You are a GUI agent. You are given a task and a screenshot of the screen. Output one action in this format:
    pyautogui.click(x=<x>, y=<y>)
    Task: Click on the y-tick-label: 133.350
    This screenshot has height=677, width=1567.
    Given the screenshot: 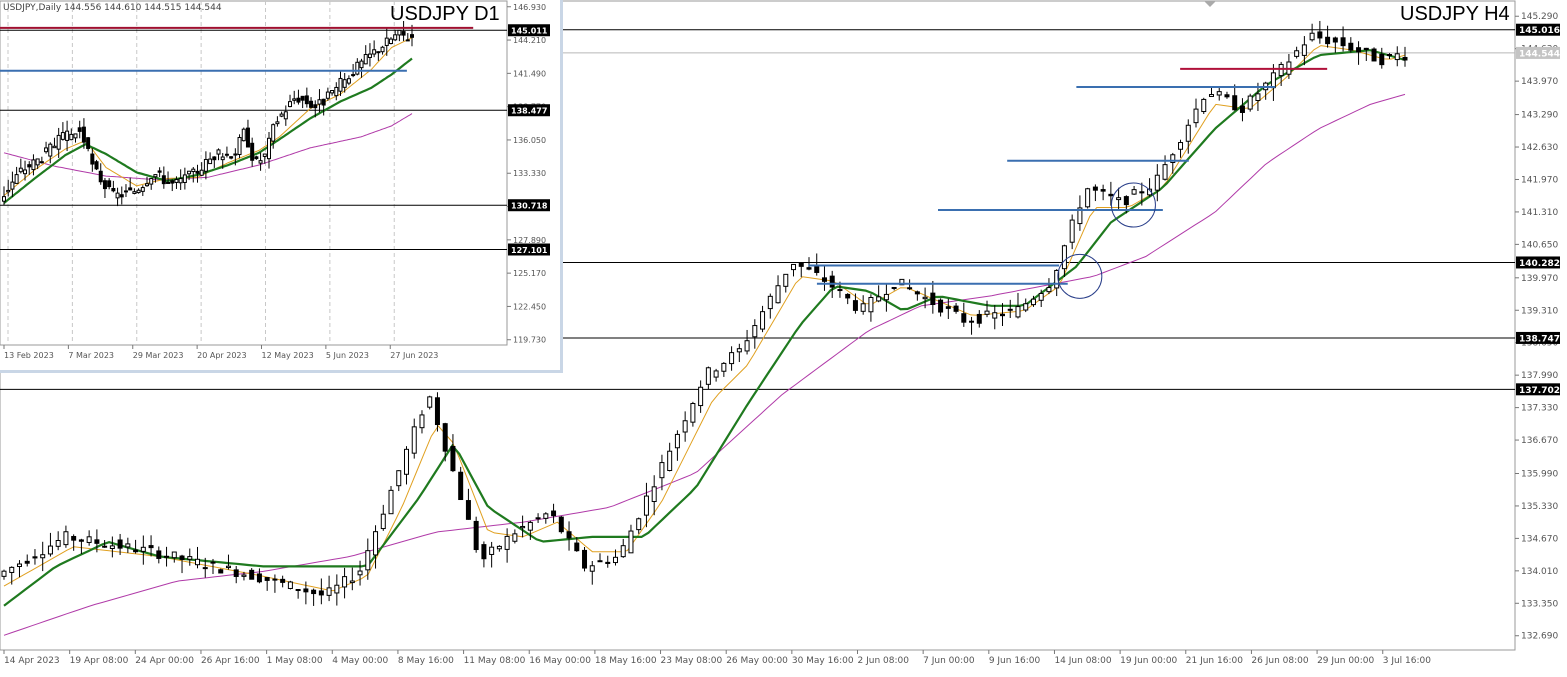 What is the action you would take?
    pyautogui.click(x=1539, y=604)
    